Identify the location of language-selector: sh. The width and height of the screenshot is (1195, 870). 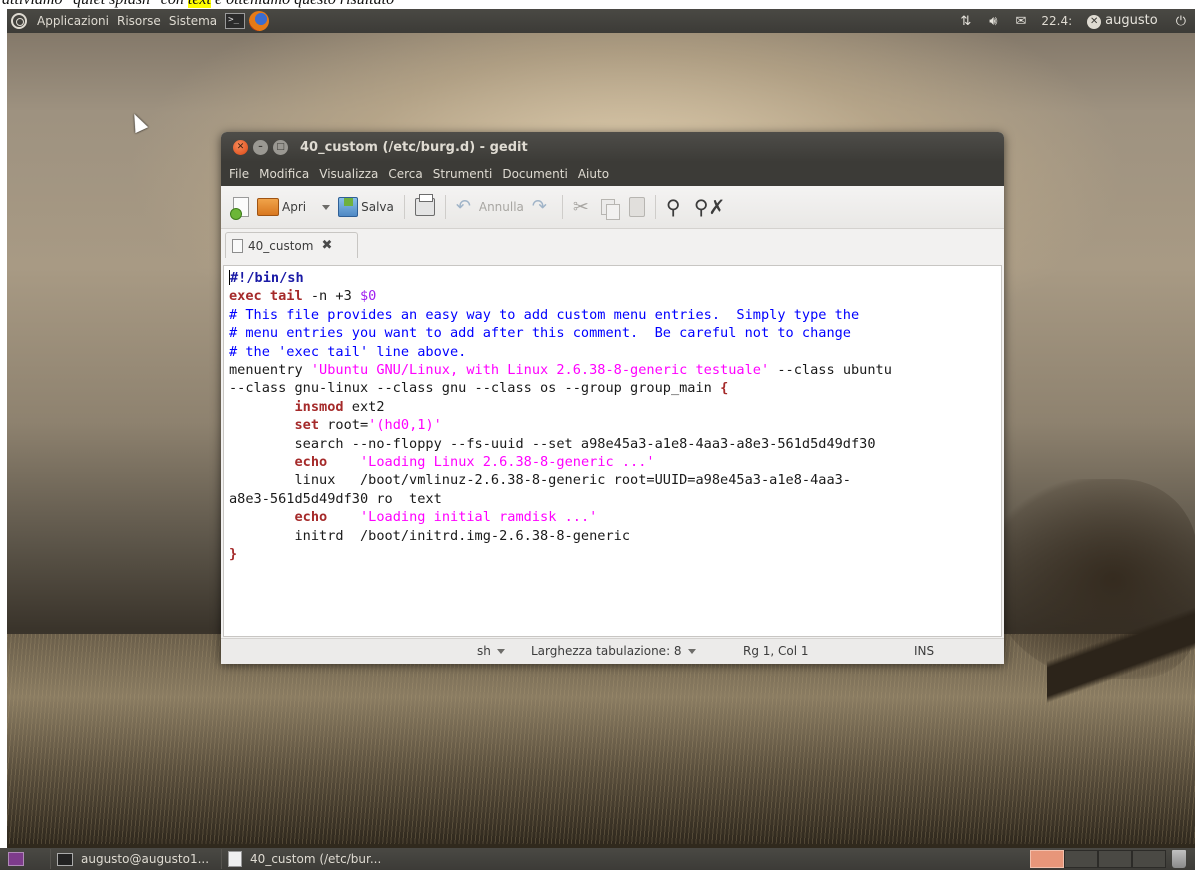
(491, 651).